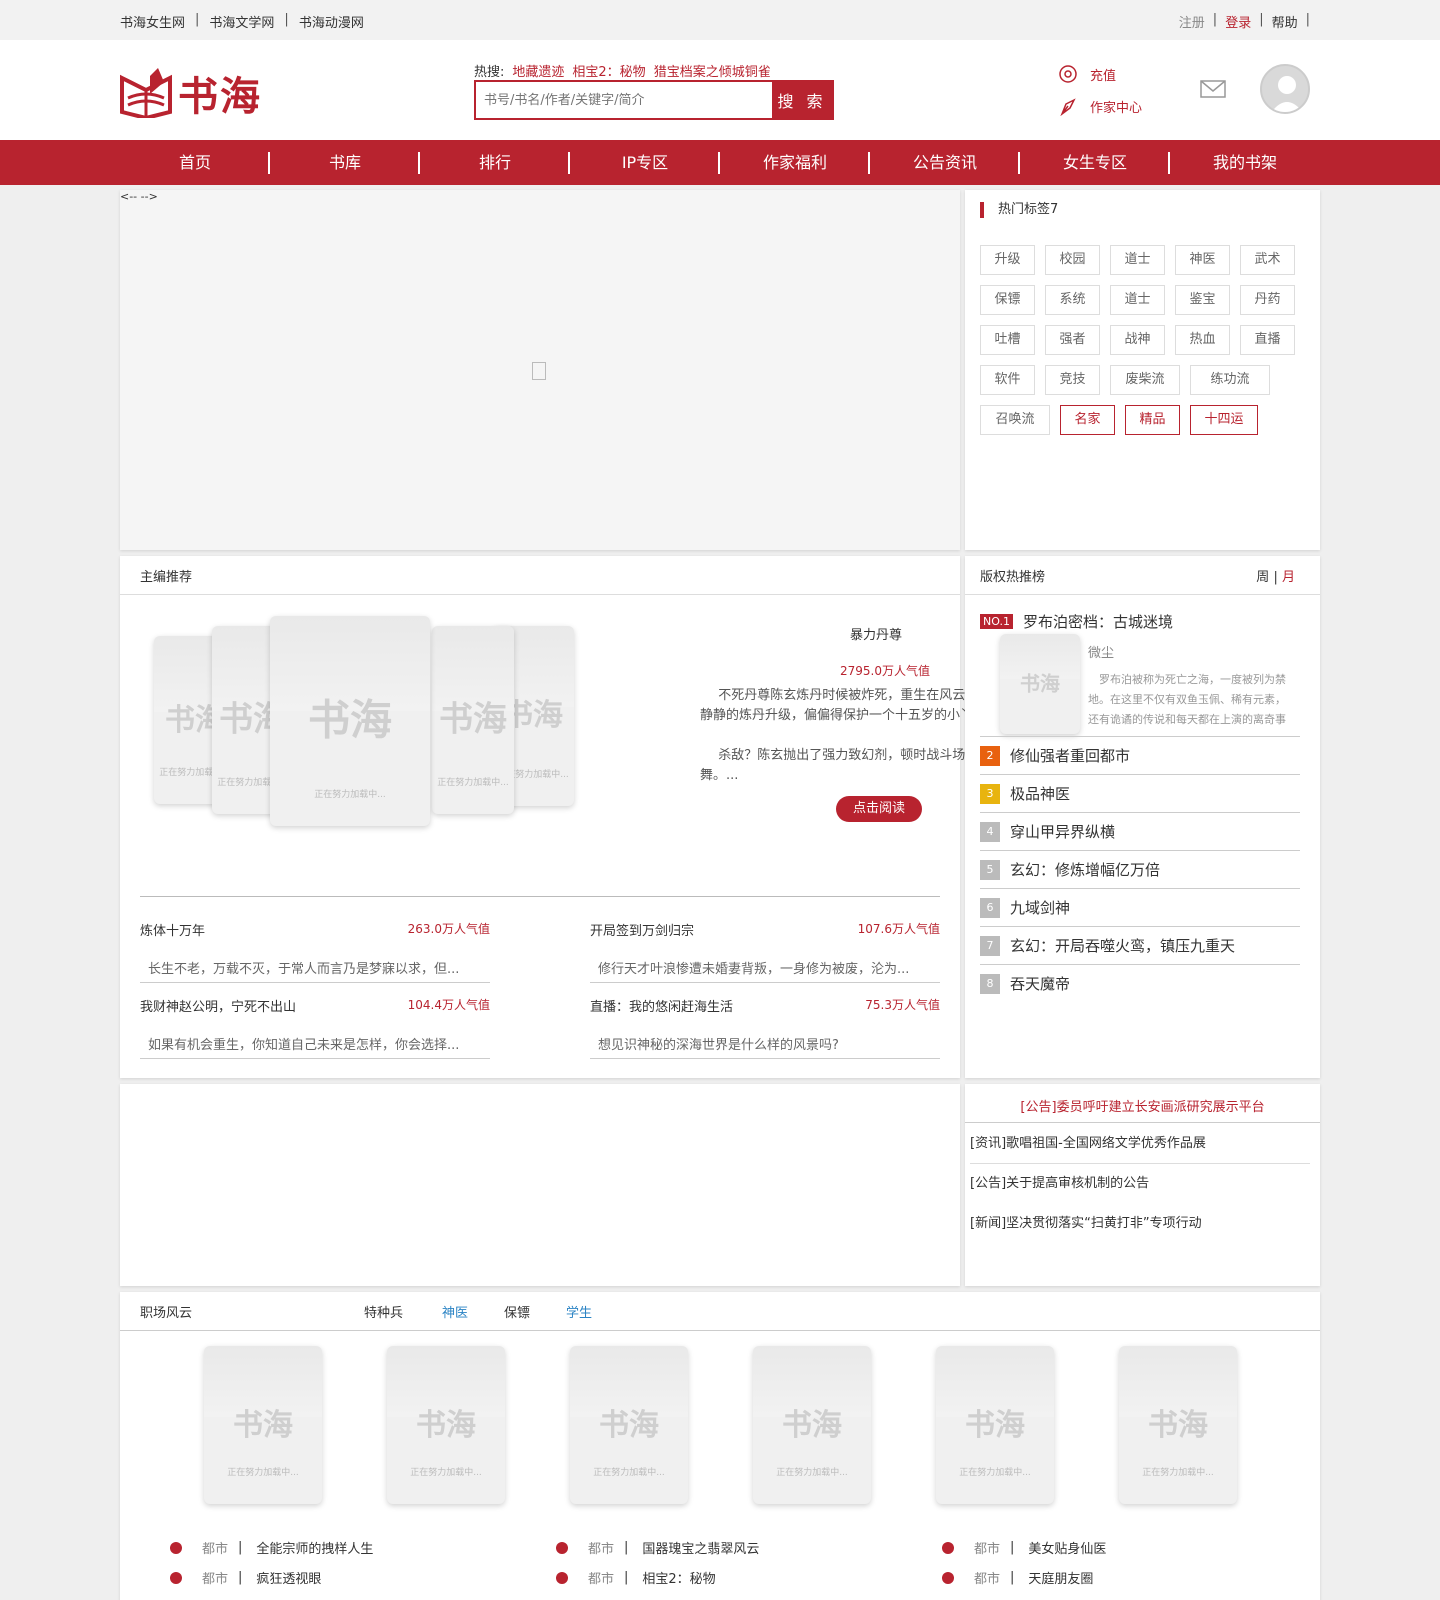 The height and width of the screenshot is (1600, 1440). Describe the element at coordinates (1213, 89) in the screenshot. I see `mail-icon` at that location.